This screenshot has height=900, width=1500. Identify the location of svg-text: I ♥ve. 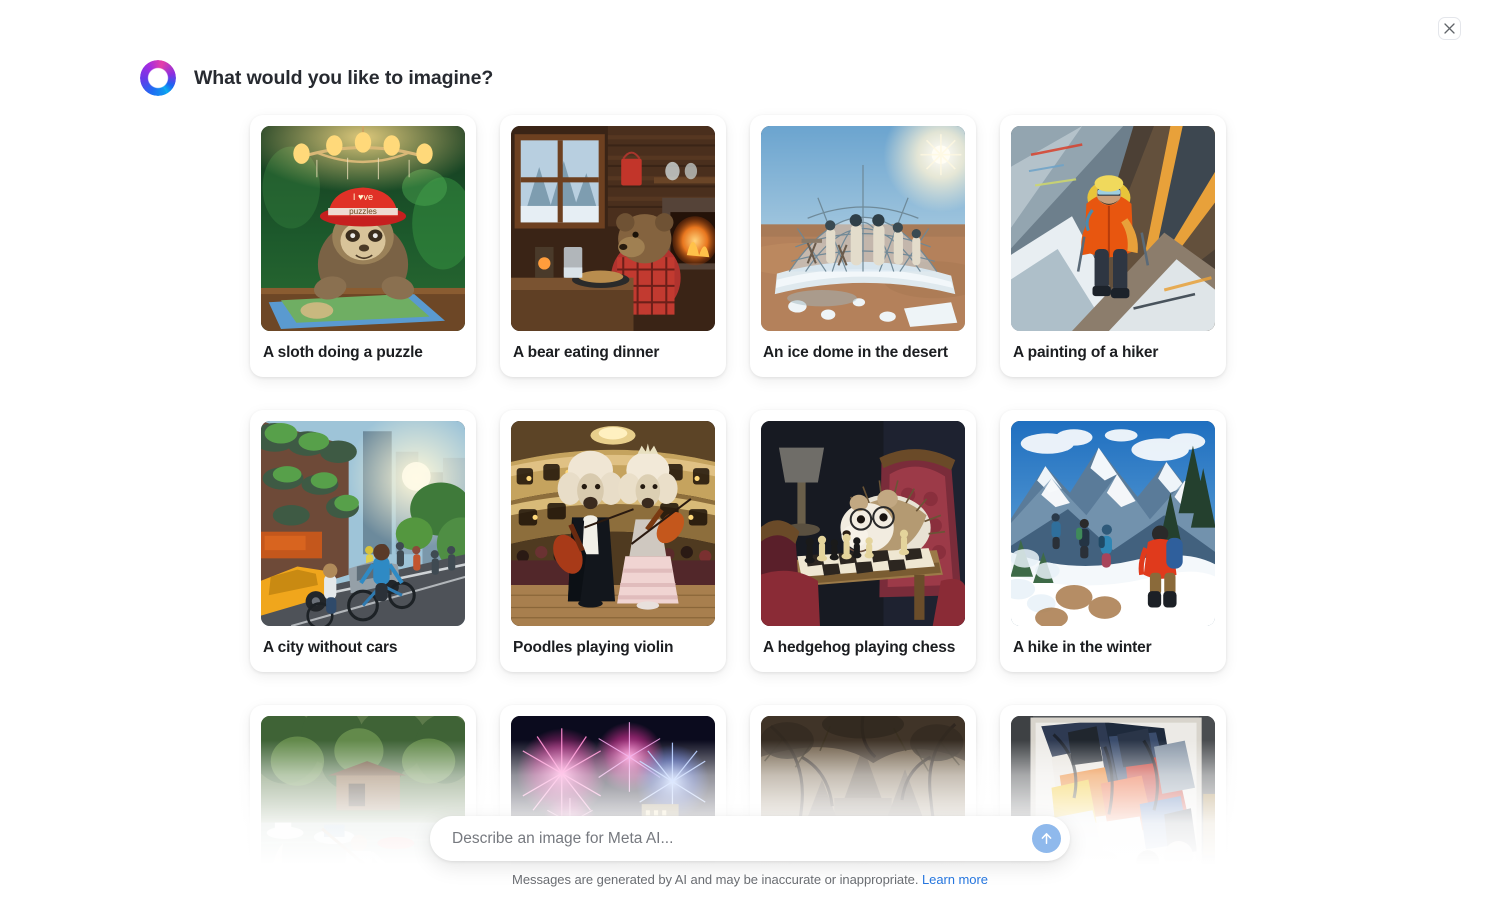
(363, 197).